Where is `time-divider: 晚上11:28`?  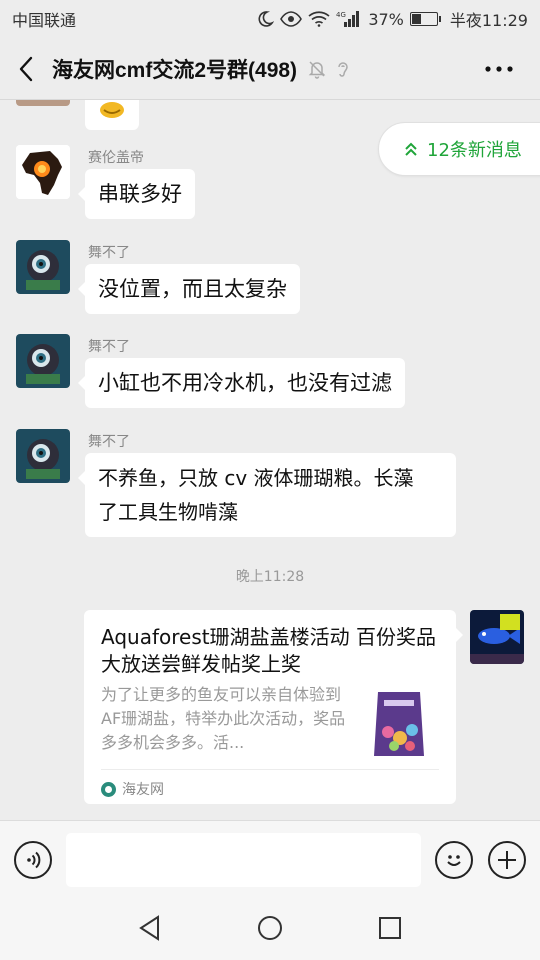
time-divider: 晚上11:28 is located at coordinates (270, 577).